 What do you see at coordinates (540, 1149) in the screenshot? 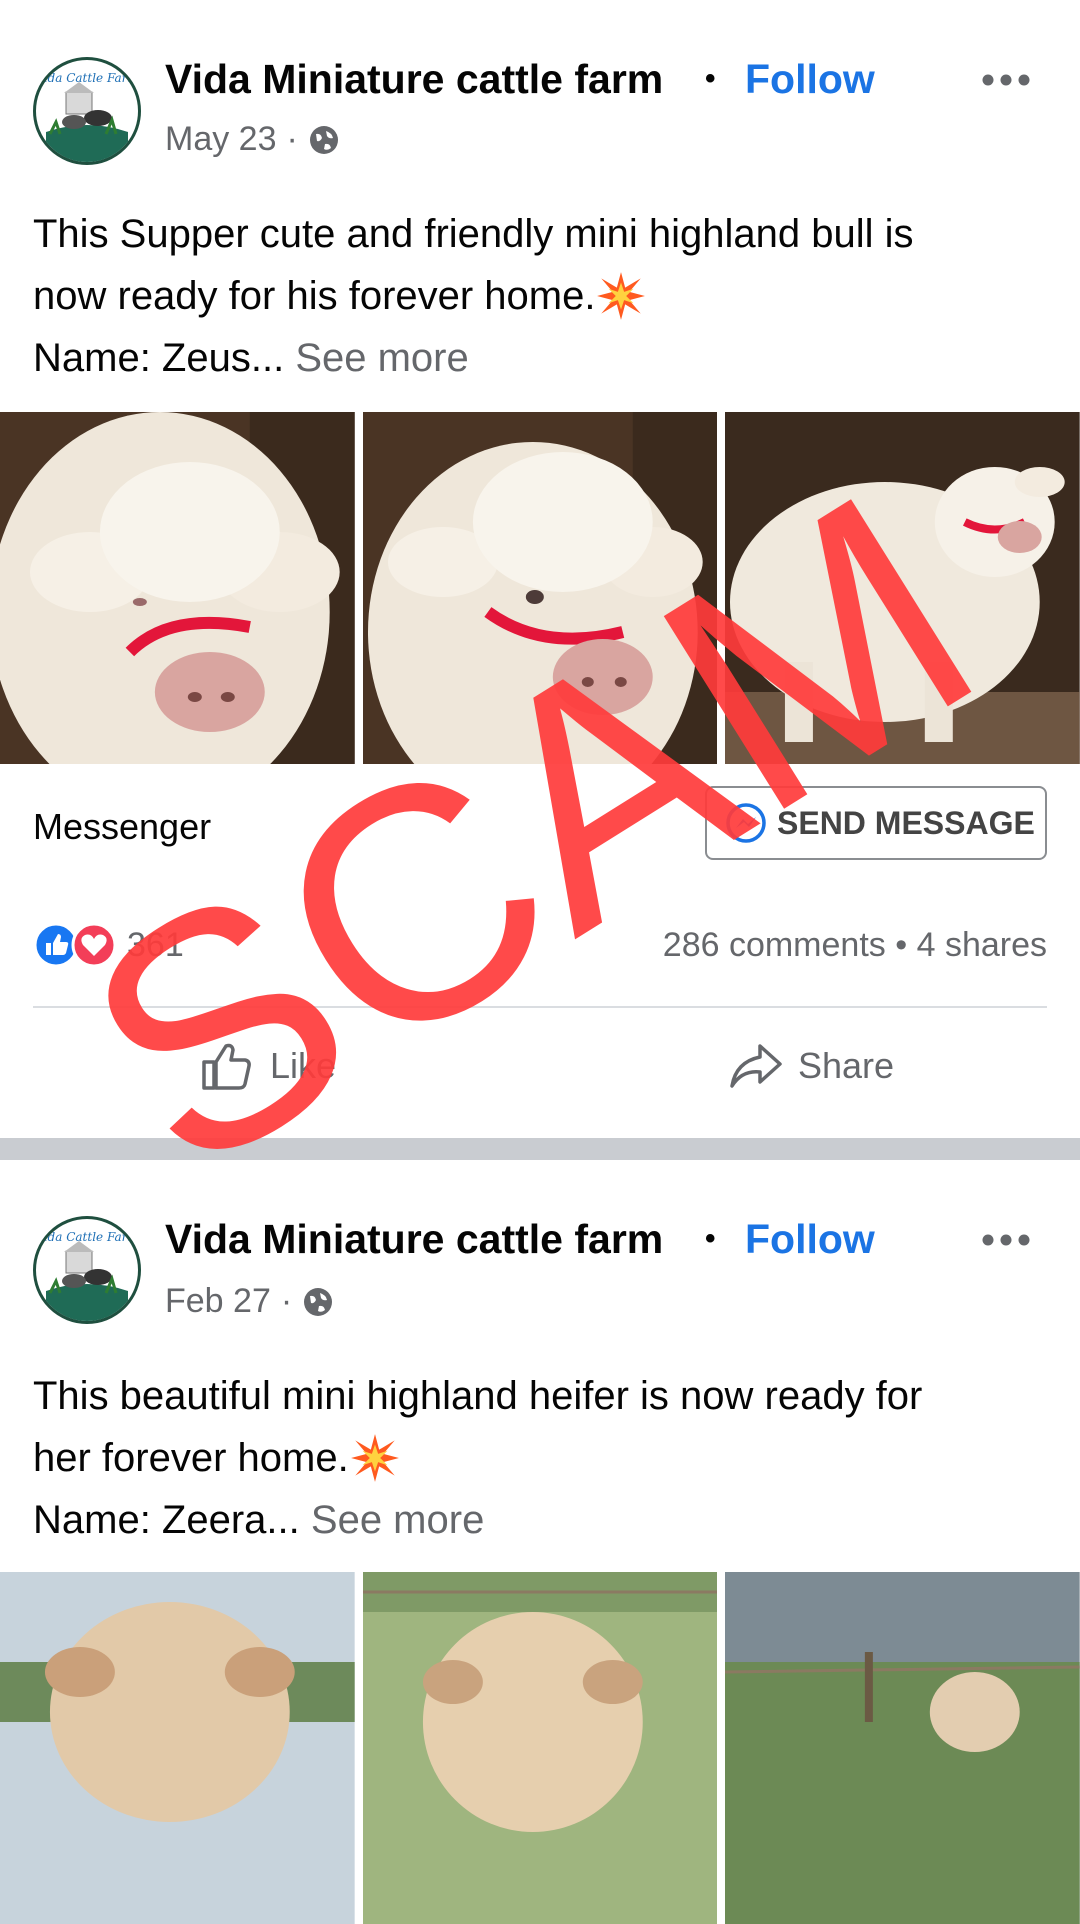
I see `feed-divider` at bounding box center [540, 1149].